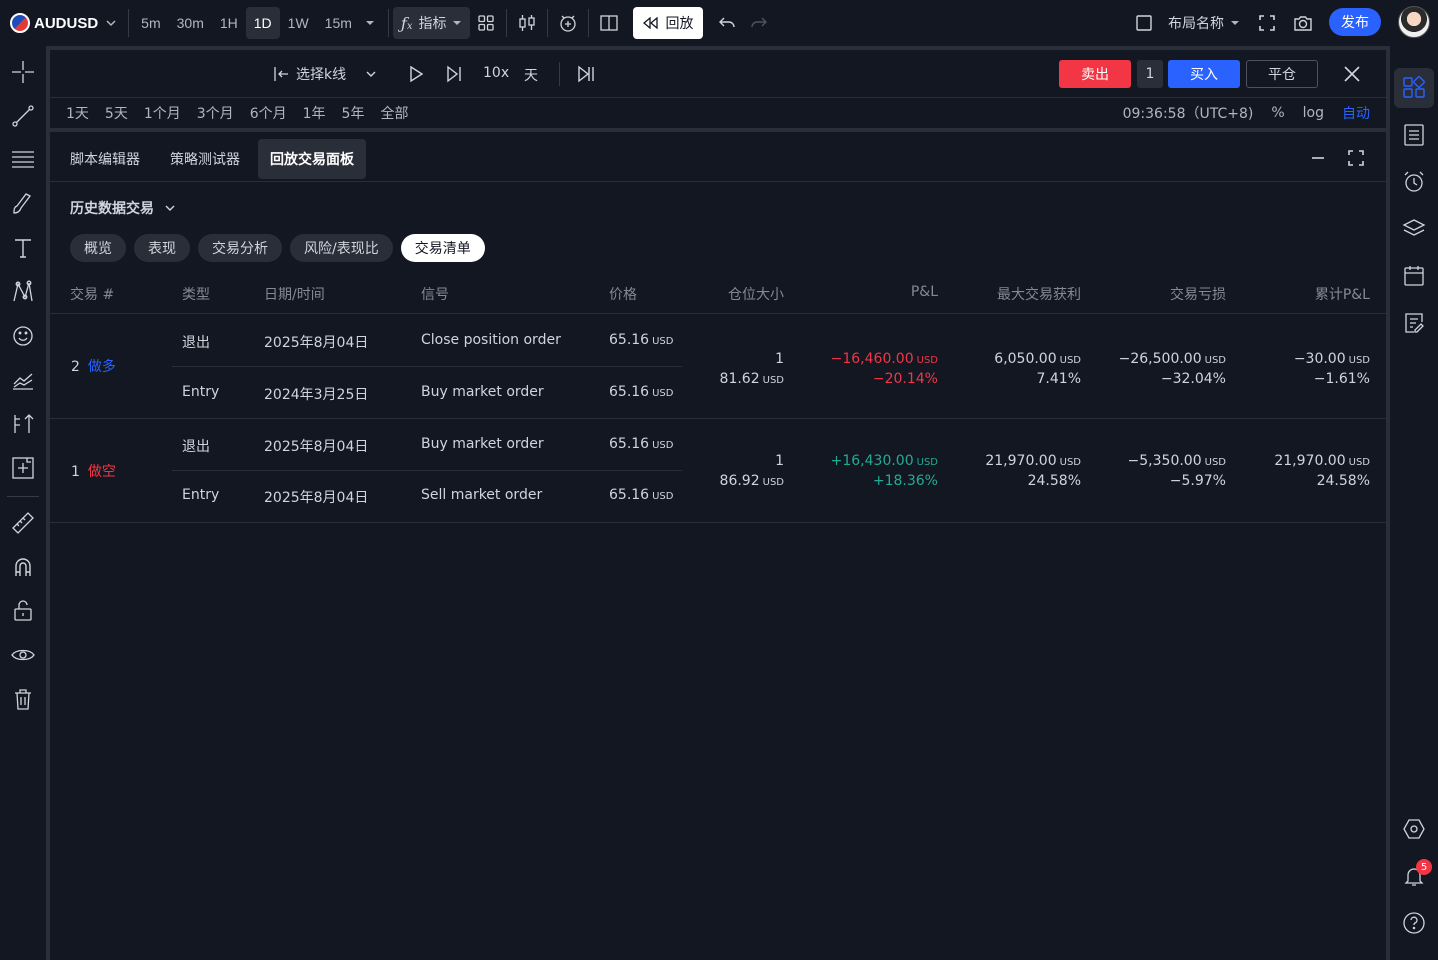 The width and height of the screenshot is (1438, 960). Describe the element at coordinates (1303, 23) in the screenshot. I see `camera-icon` at that location.